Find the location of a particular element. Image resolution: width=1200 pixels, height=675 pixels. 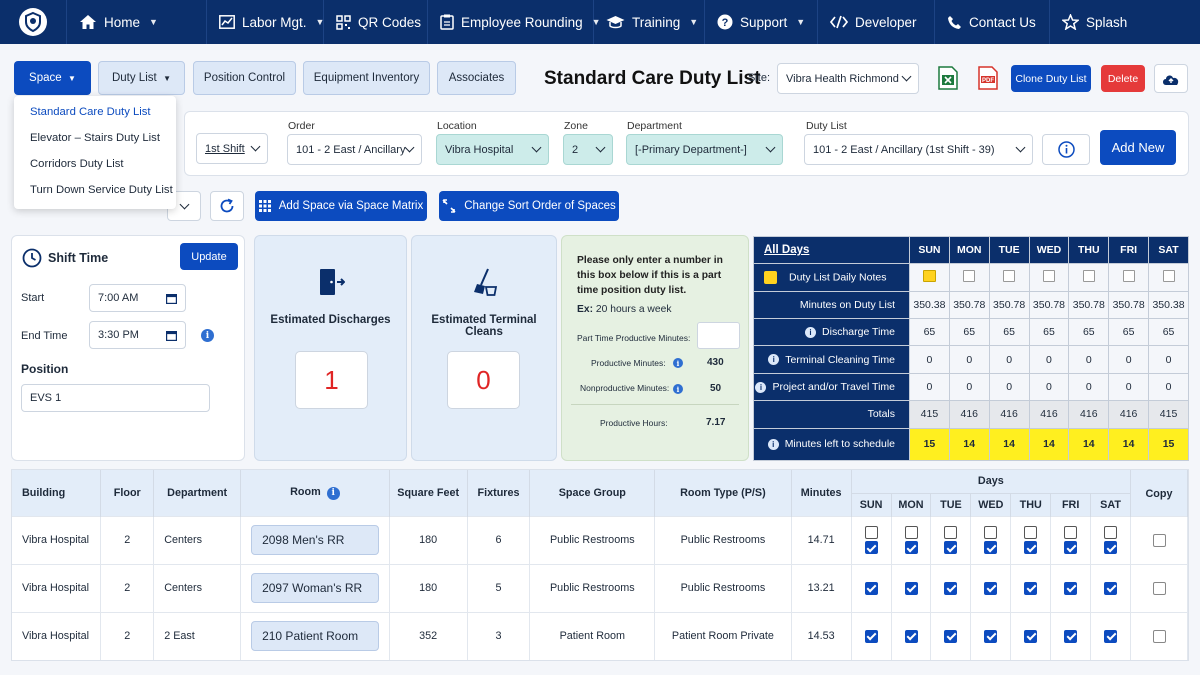

room-link: 210 Patient Room is located at coordinates (315, 636).